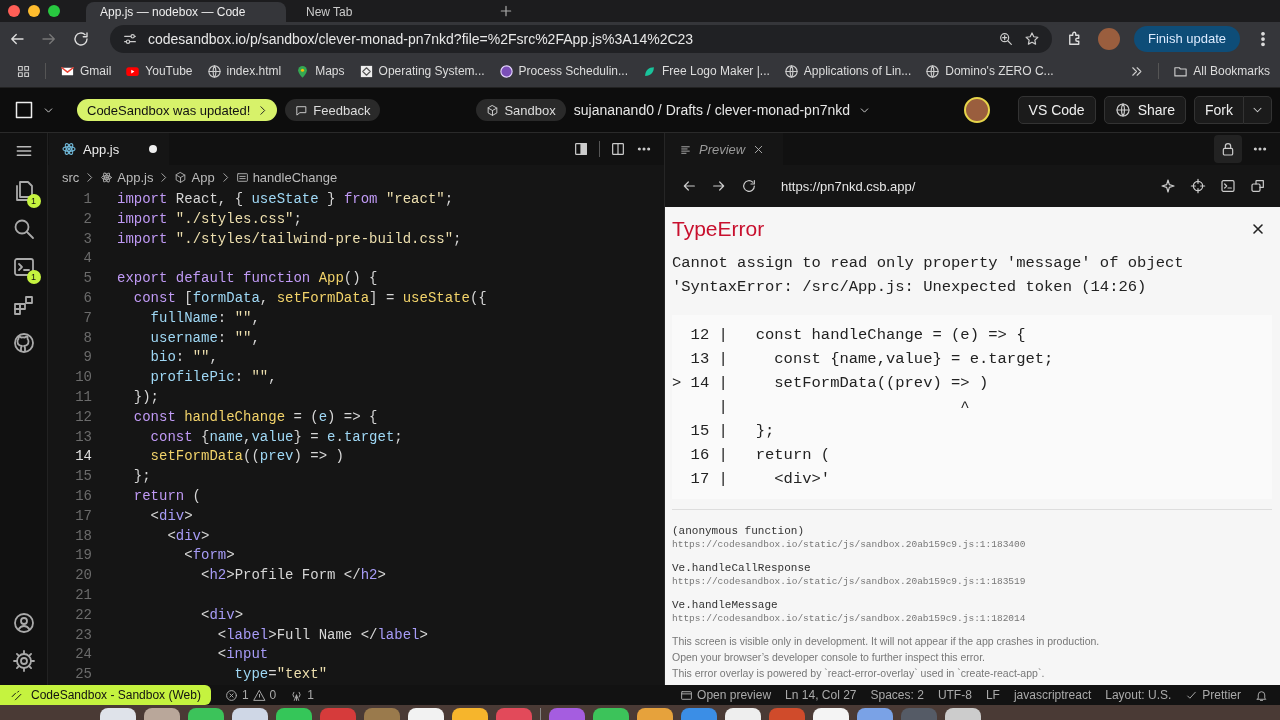 The image size is (1280, 720). Describe the element at coordinates (848, 186) in the screenshot. I see `preview-url: https://pn7nkd.csb.app/` at that location.